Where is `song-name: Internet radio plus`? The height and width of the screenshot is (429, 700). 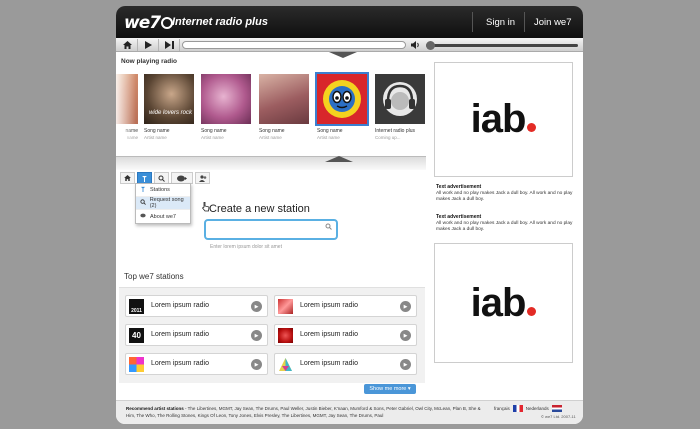
song-name: Internet radio plus is located at coordinates (395, 131).